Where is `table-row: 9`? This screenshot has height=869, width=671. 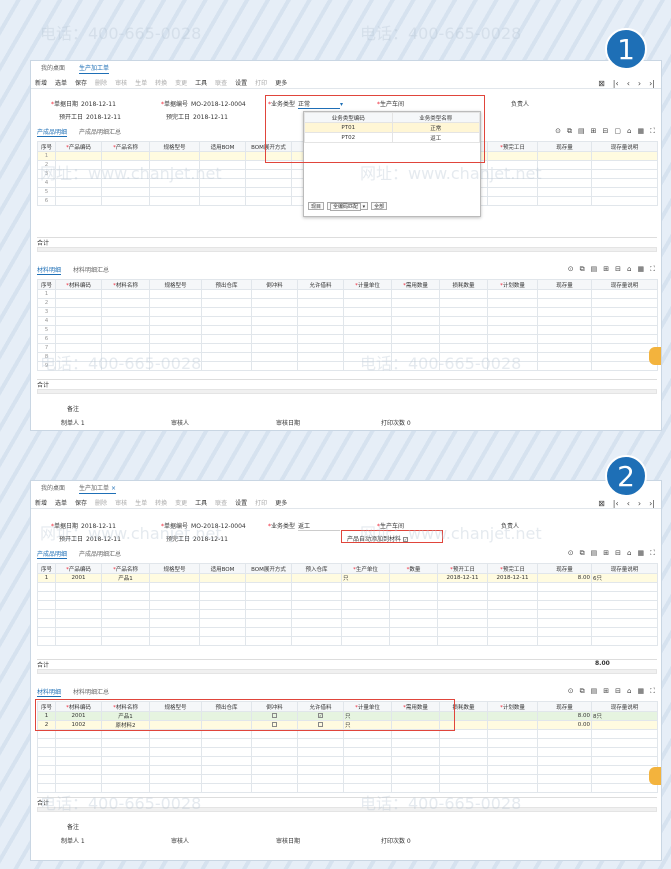 table-row: 9 is located at coordinates (347, 366).